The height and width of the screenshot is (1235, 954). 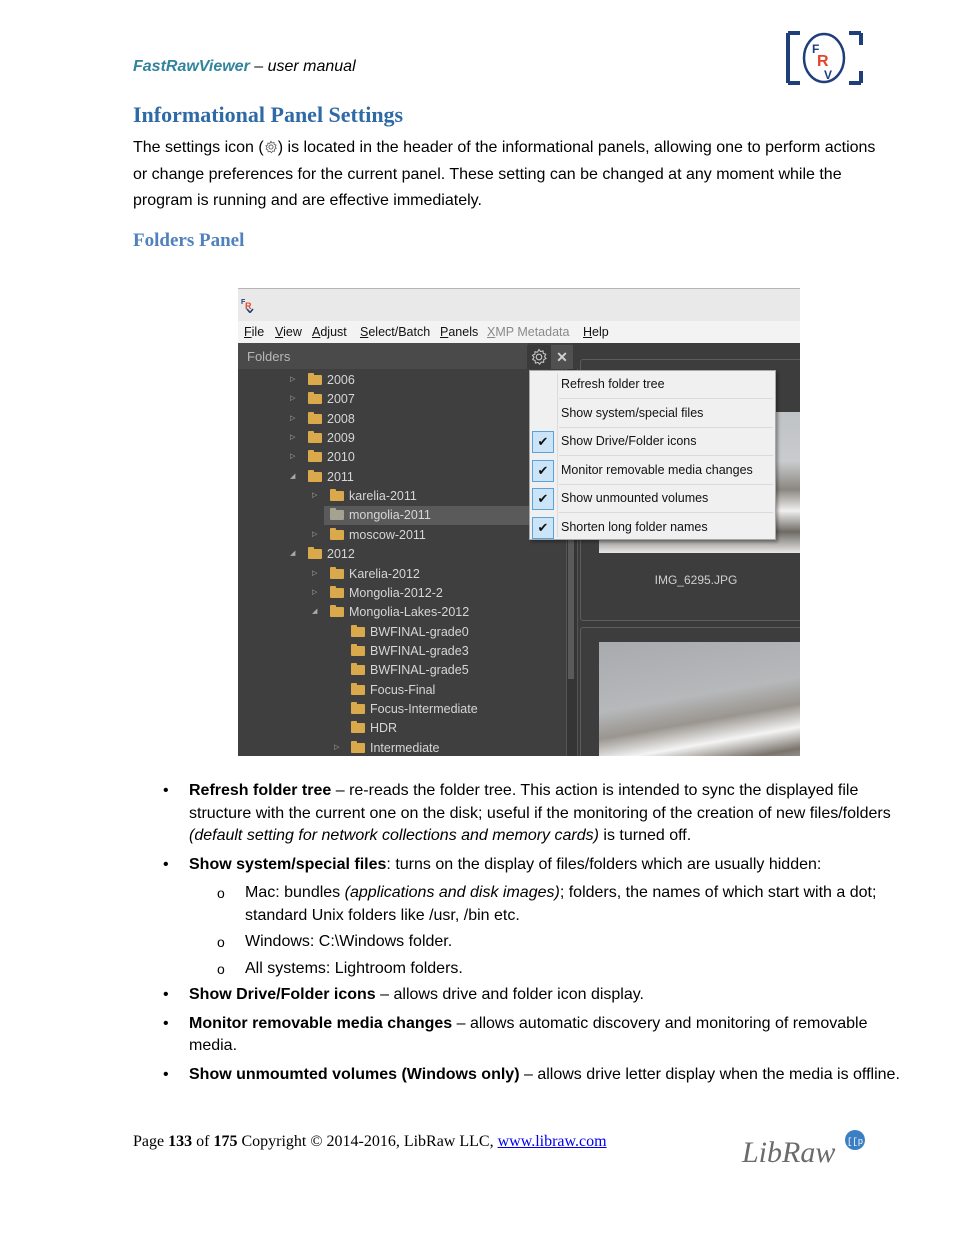 What do you see at coordinates (403, 457) in the screenshot?
I see `tree-folder-item: ▷ 2010` at bounding box center [403, 457].